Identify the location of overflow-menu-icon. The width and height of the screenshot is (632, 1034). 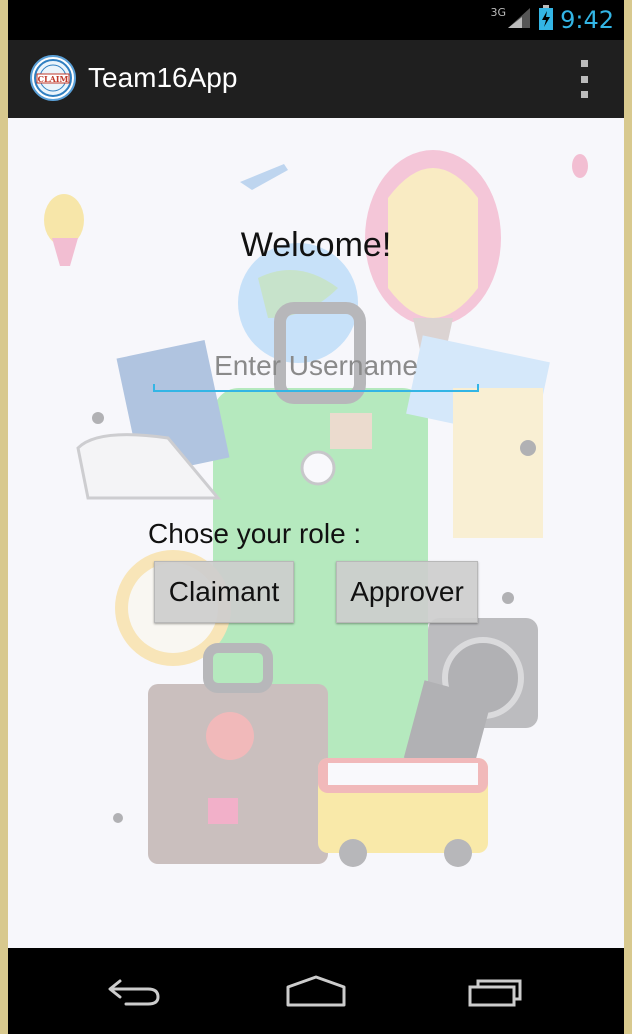
(584, 79).